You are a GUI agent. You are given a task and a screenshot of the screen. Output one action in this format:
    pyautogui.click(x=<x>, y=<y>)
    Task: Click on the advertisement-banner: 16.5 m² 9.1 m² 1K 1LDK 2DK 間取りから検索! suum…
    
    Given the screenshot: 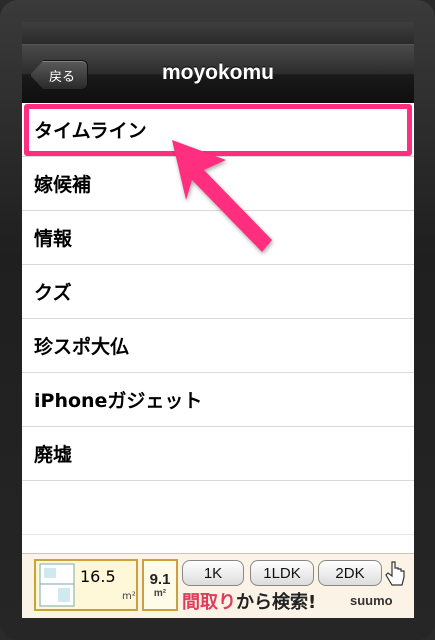 What is the action you would take?
    pyautogui.click(x=218, y=585)
    